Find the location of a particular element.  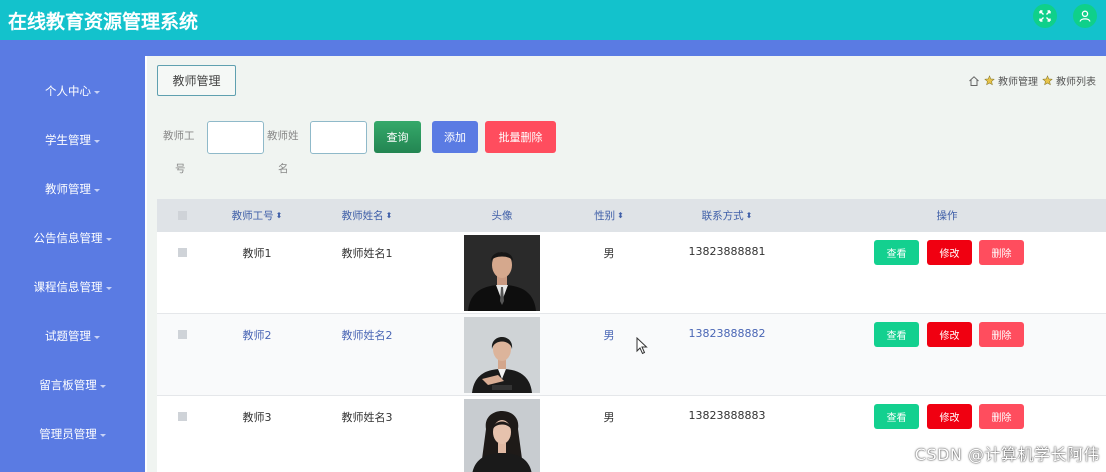

column-header-gender: 性别 ⬍ is located at coordinates (609, 215).